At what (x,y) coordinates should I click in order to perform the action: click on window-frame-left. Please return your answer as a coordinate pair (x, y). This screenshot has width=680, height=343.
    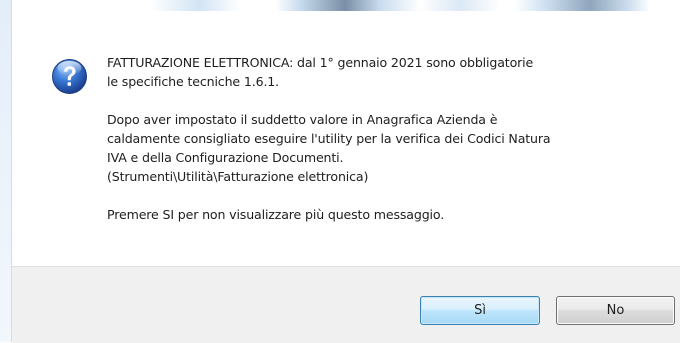
    Looking at the image, I should click on (6, 171).